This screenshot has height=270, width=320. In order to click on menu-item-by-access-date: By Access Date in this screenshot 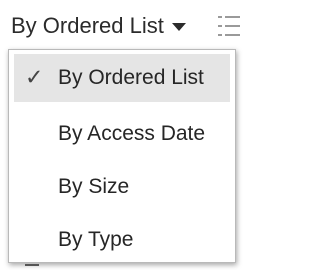, I will do `click(122, 133)`.